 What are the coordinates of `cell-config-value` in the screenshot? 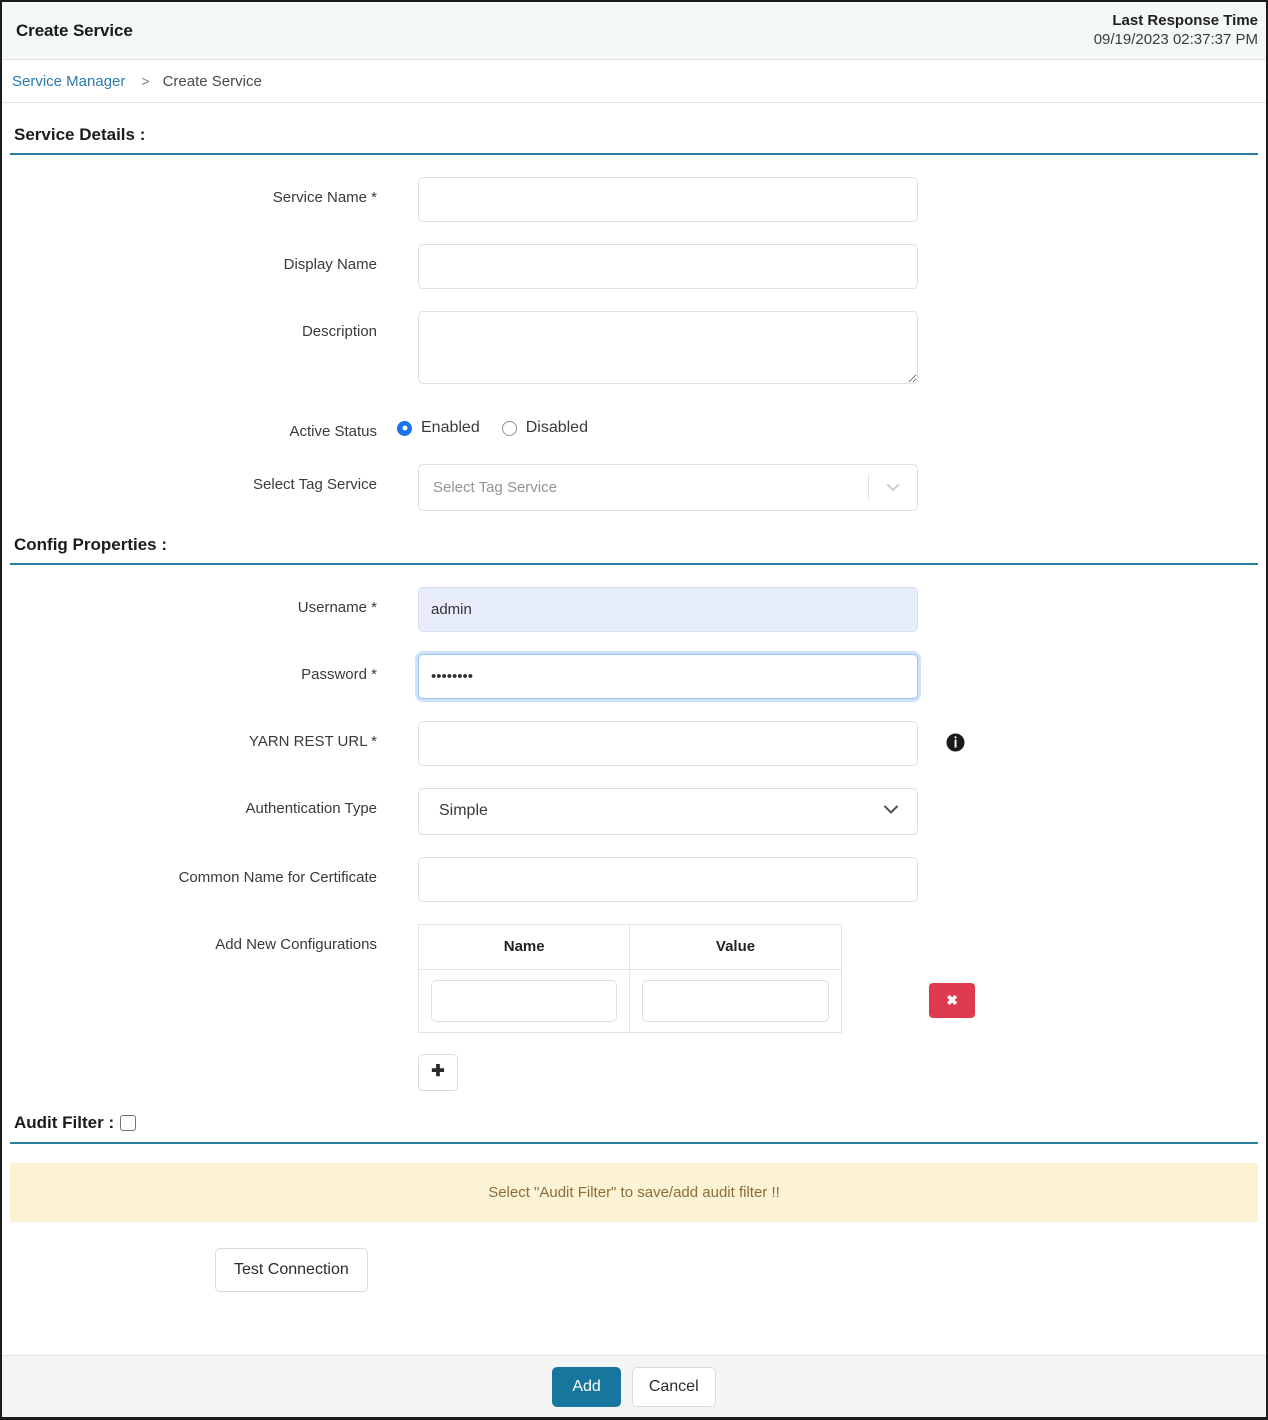 It's located at (735, 1000).